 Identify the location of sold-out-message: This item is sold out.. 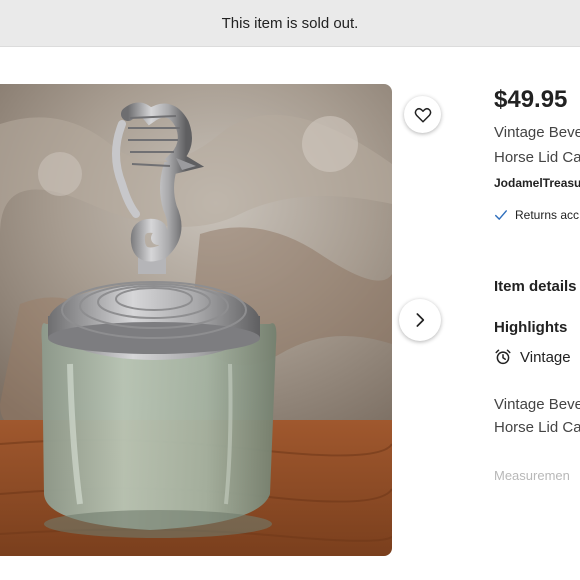
(290, 23).